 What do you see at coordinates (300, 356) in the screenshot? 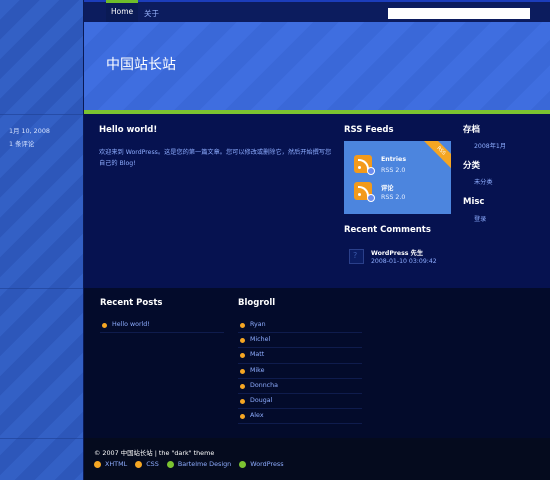
I see `blogroll-link: Matt` at bounding box center [300, 356].